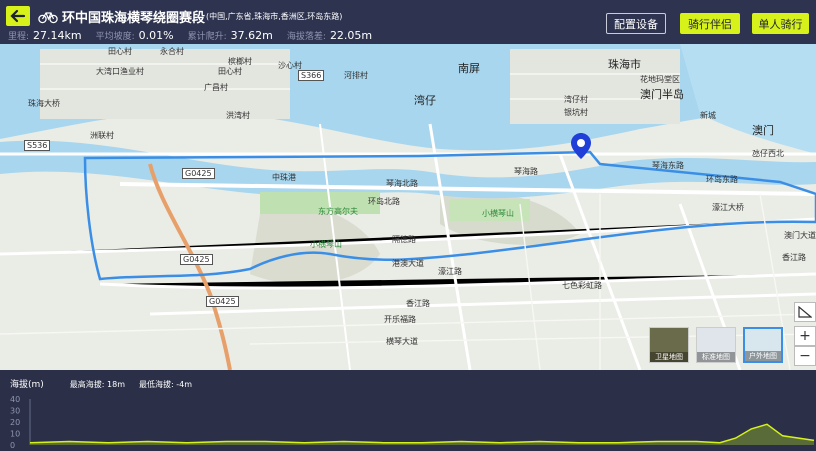 This screenshot has height=451, width=816. Describe the element at coordinates (19, 37) in the screenshot. I see `distance-label: 里程:` at that location.